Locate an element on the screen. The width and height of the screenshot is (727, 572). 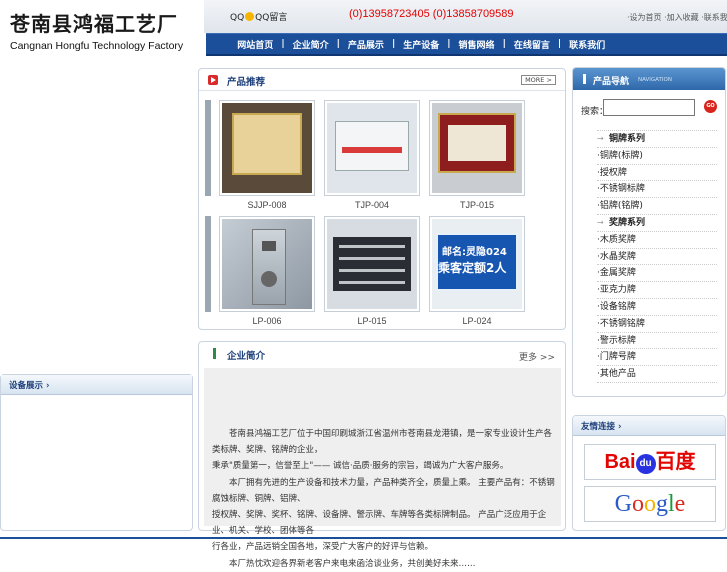
category-item: ·木质奖牌 is located at coordinates (657, 240).